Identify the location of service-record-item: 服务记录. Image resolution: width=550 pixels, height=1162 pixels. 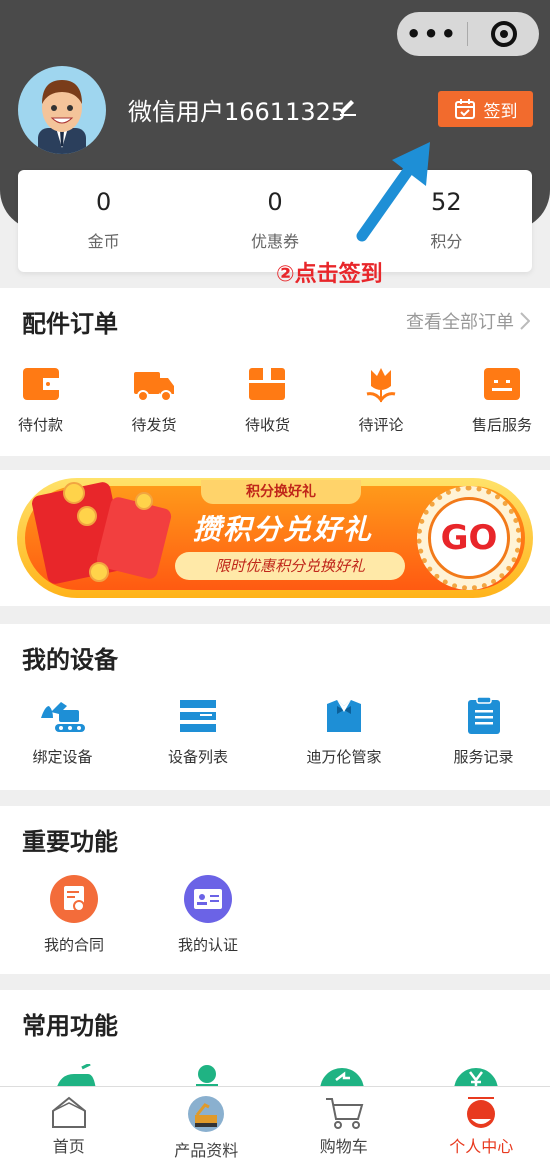
(483, 731).